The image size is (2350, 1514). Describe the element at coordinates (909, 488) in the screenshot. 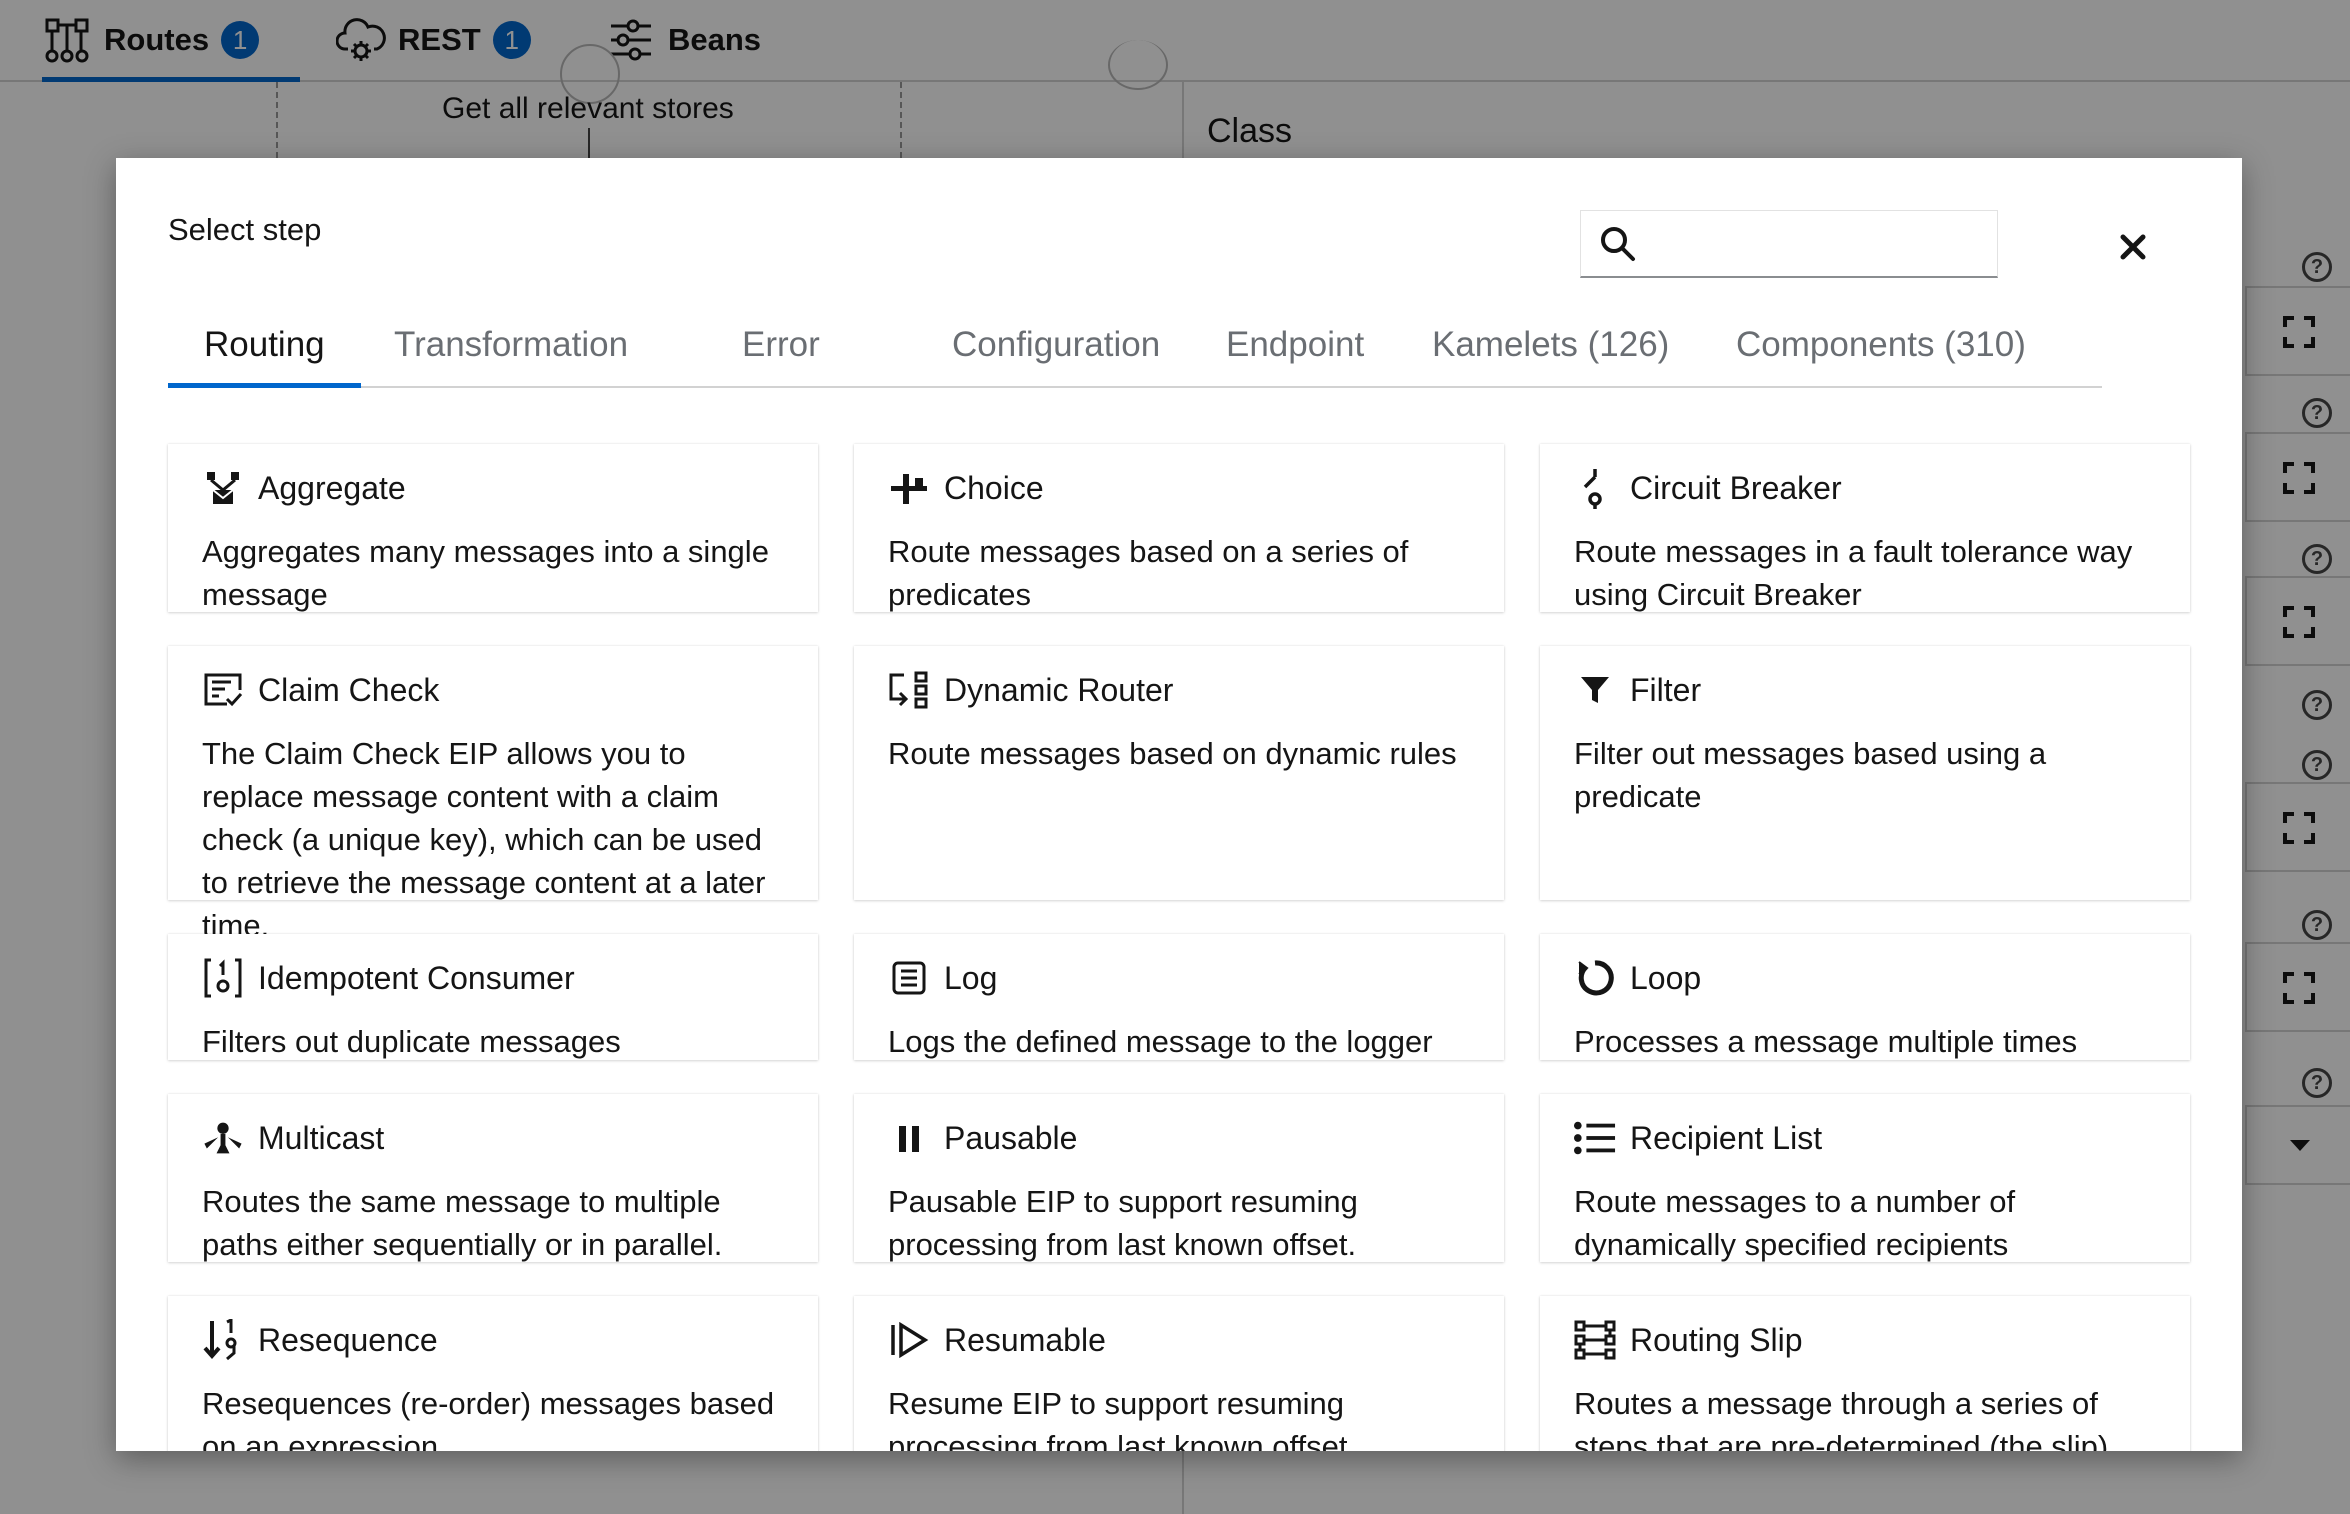

I see `choice-icon` at that location.